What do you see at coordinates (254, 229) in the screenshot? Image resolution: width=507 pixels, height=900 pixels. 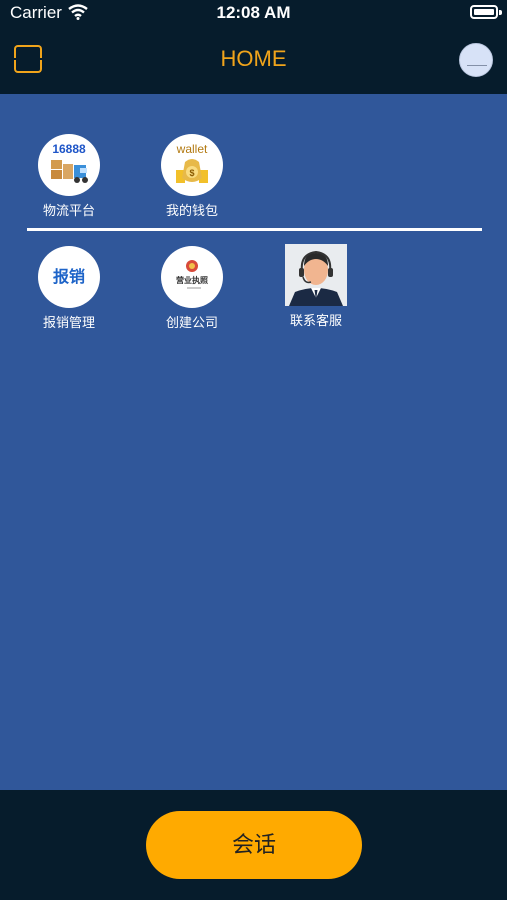 I see `section-divider` at bounding box center [254, 229].